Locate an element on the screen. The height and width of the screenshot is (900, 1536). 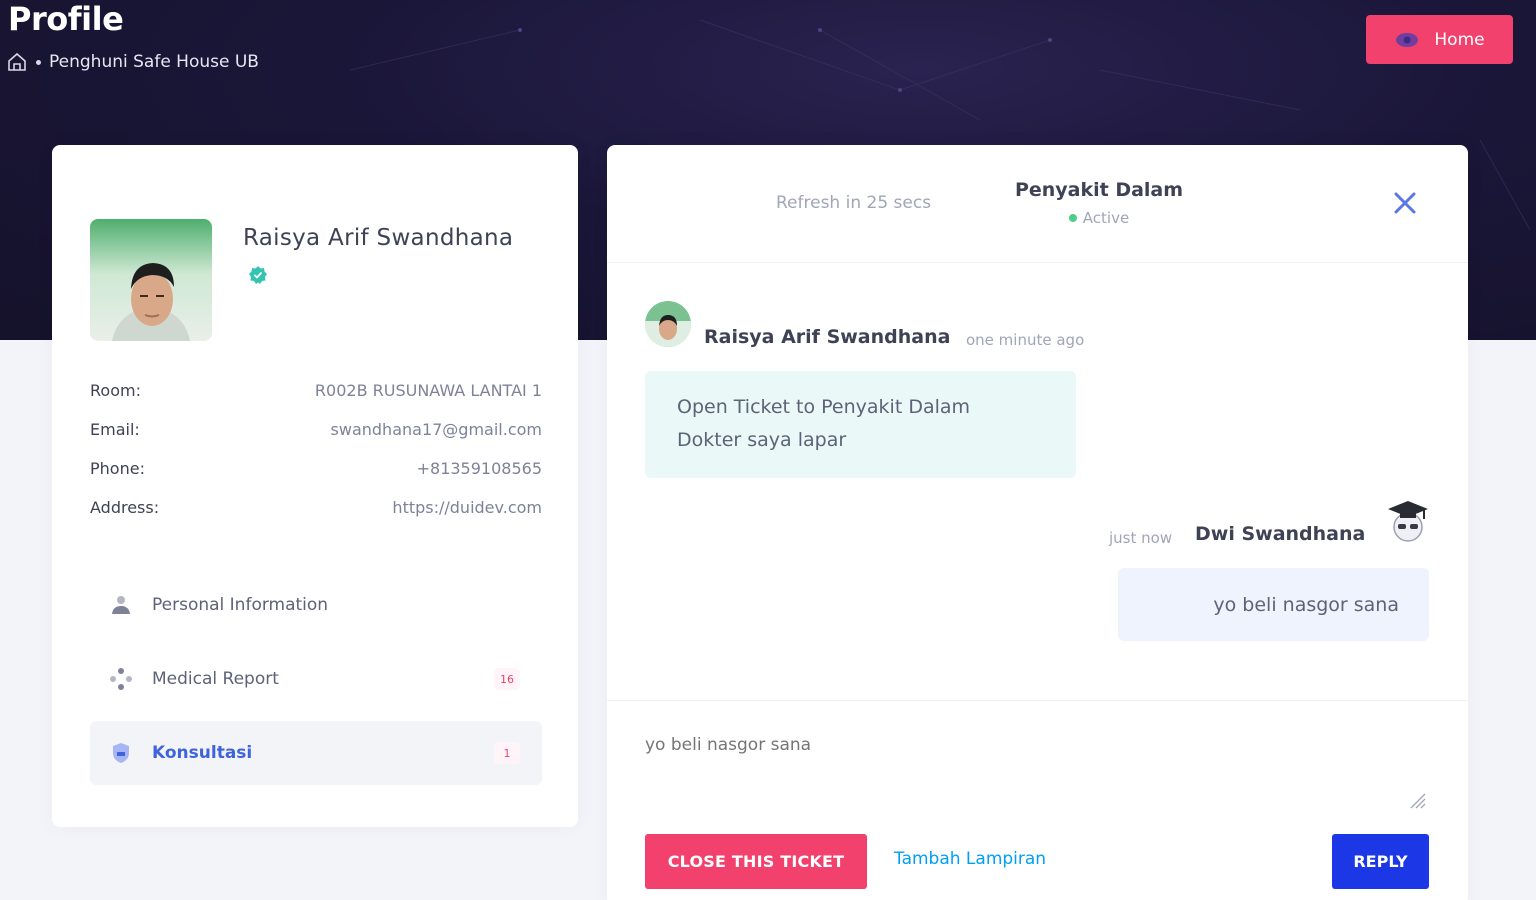
breadcrumb-item: Penghuni Safe House UB is located at coordinates (154, 62).